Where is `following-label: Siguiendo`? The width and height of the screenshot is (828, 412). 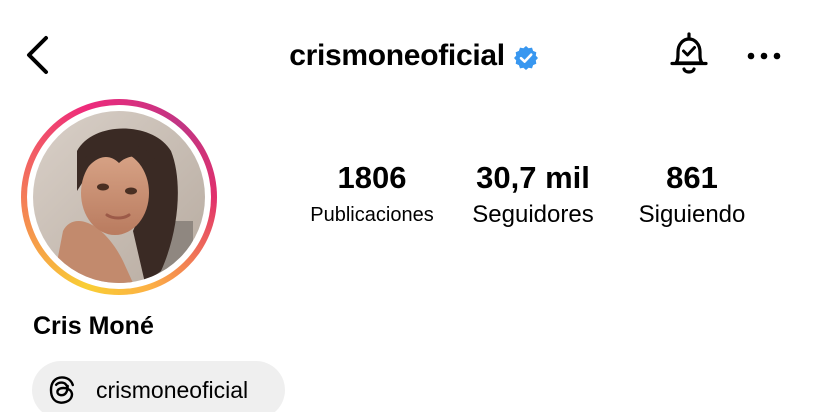 following-label: Siguiendo is located at coordinates (692, 214).